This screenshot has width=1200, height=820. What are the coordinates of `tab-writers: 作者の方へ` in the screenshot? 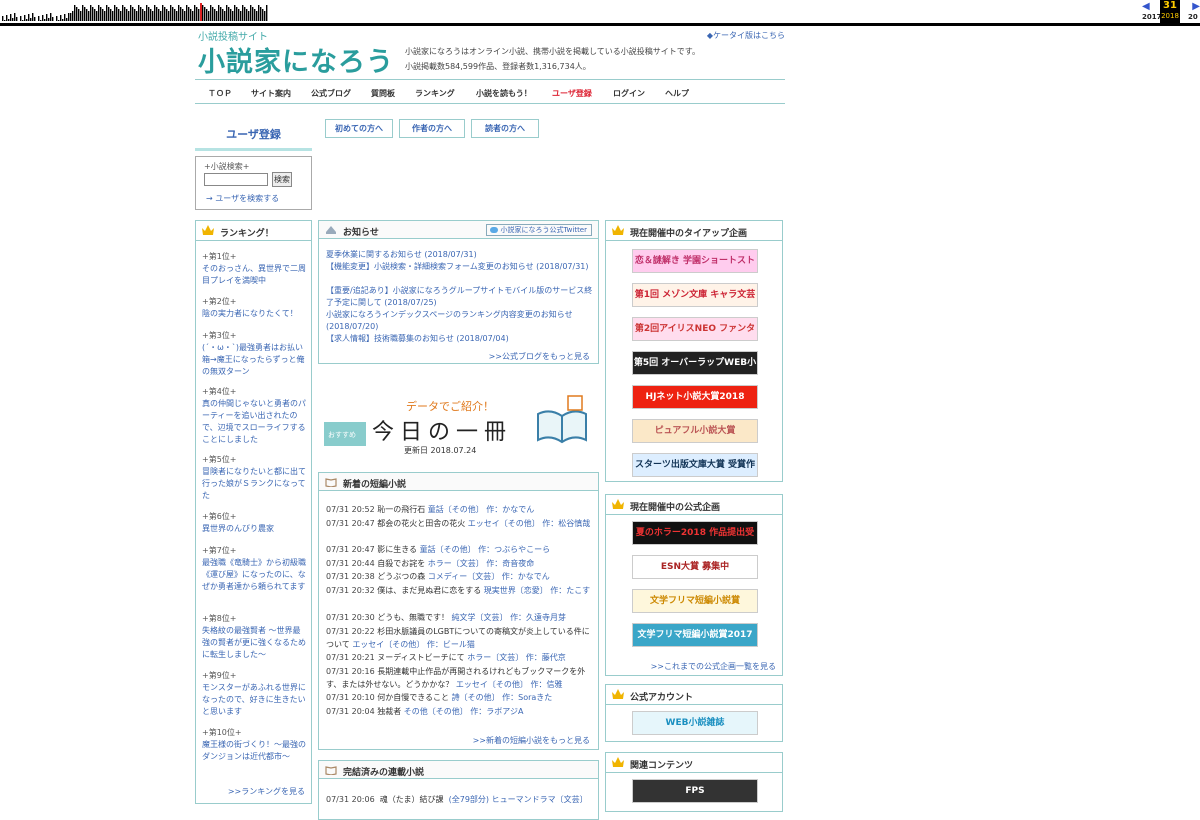 It's located at (432, 128).